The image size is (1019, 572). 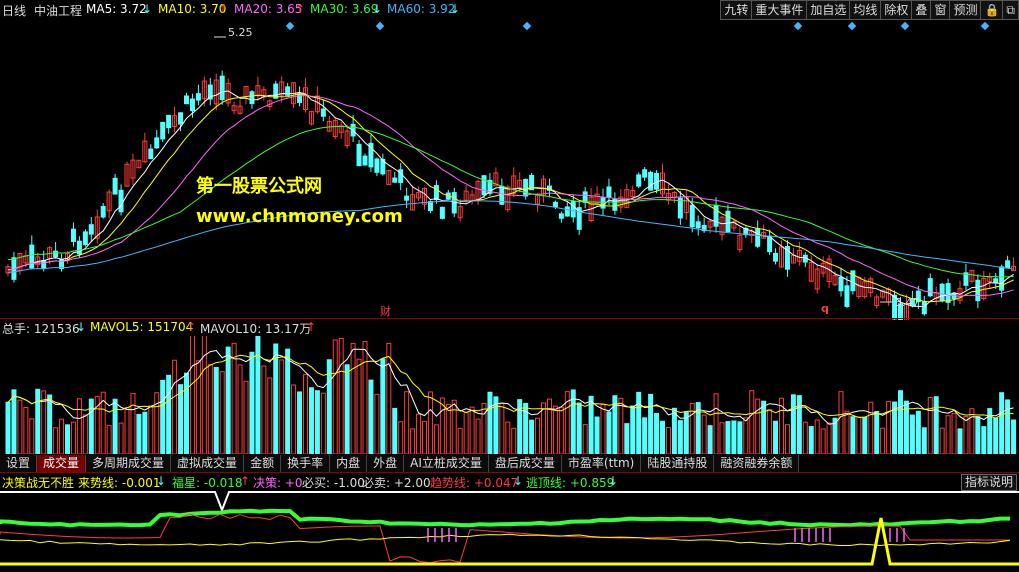 I want to click on indicator-chart, so click(x=509, y=530).